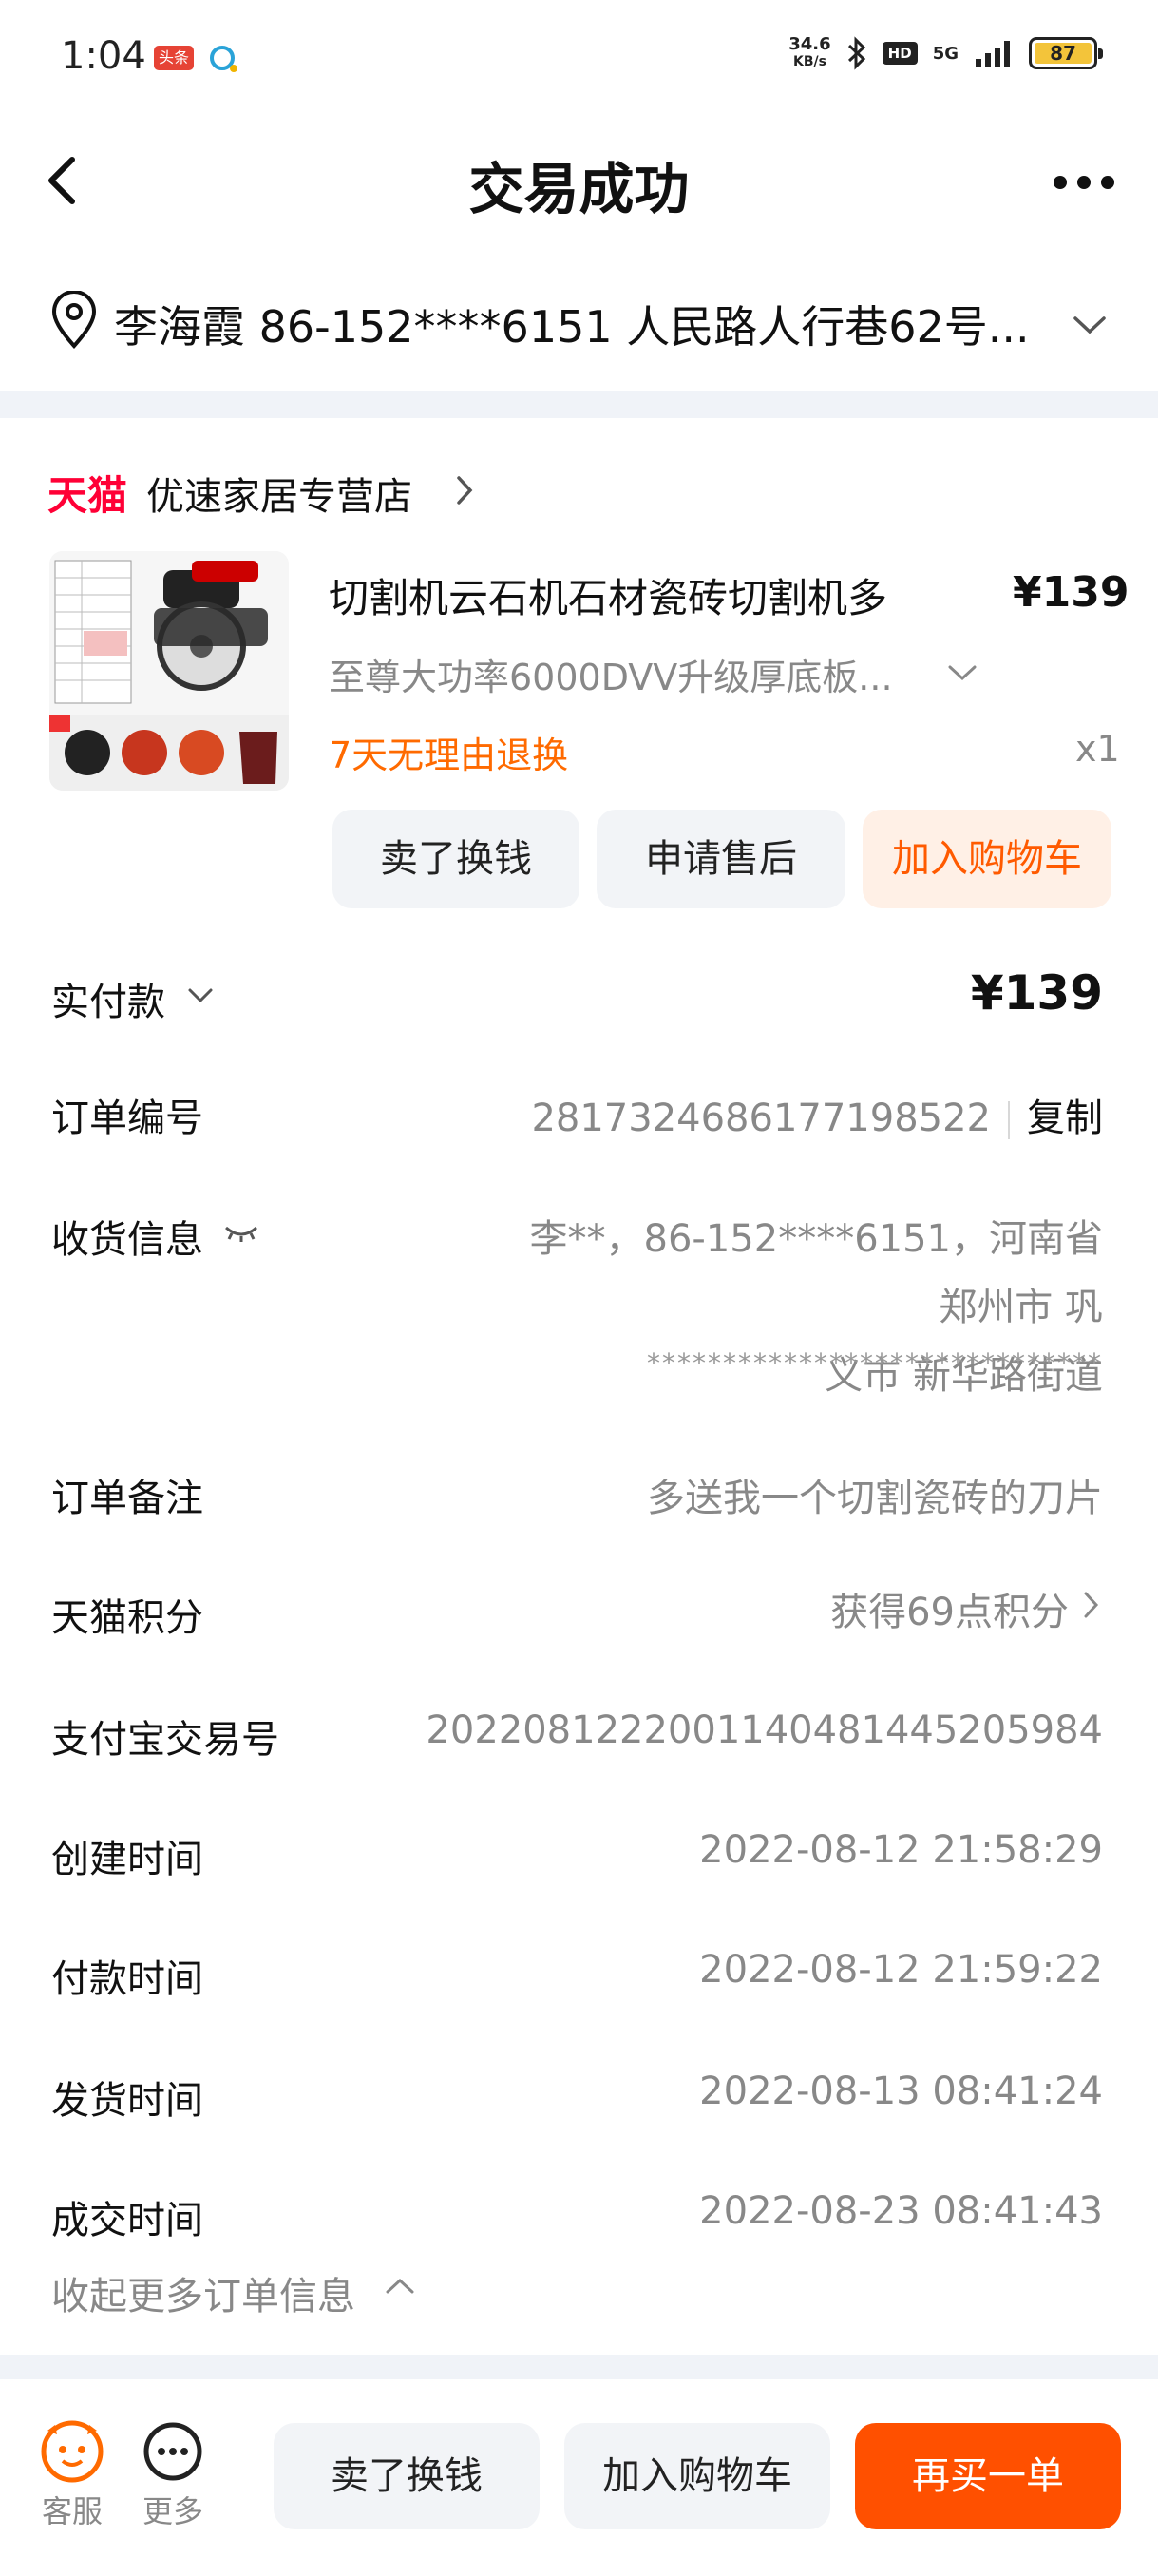  I want to click on customer-service-icon, so click(72, 2451).